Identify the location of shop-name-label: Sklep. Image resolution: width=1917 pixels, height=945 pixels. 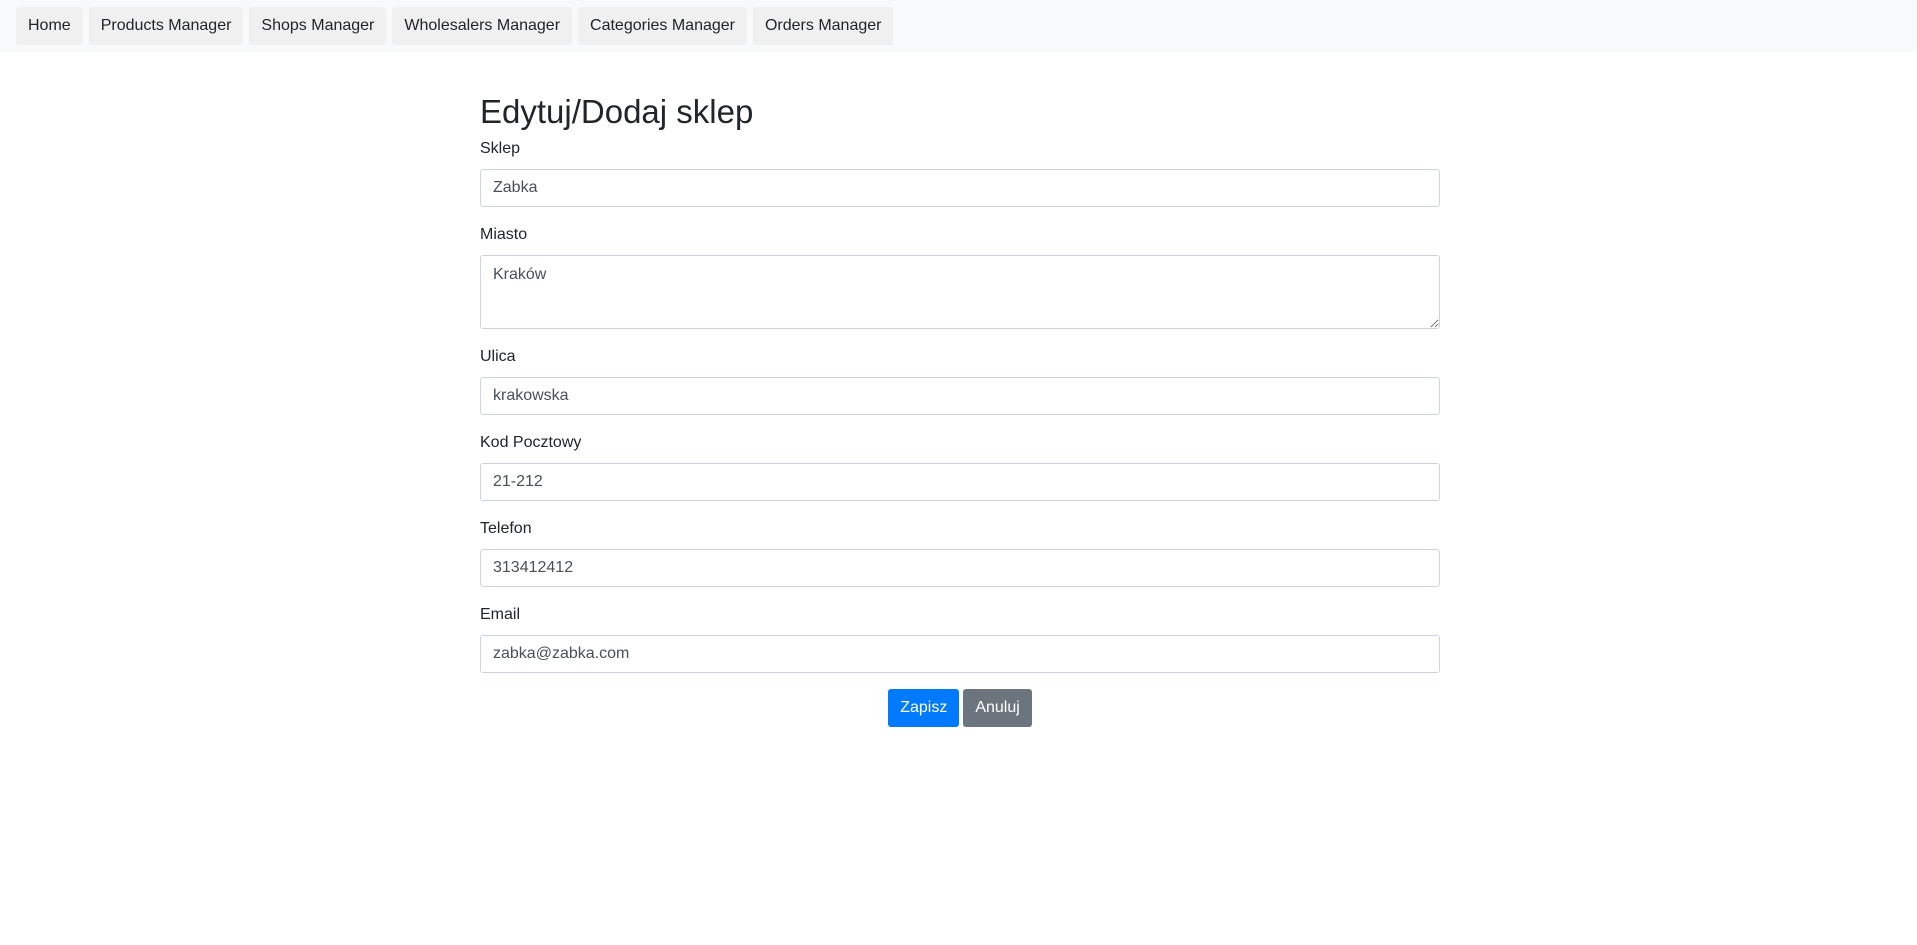
(500, 148).